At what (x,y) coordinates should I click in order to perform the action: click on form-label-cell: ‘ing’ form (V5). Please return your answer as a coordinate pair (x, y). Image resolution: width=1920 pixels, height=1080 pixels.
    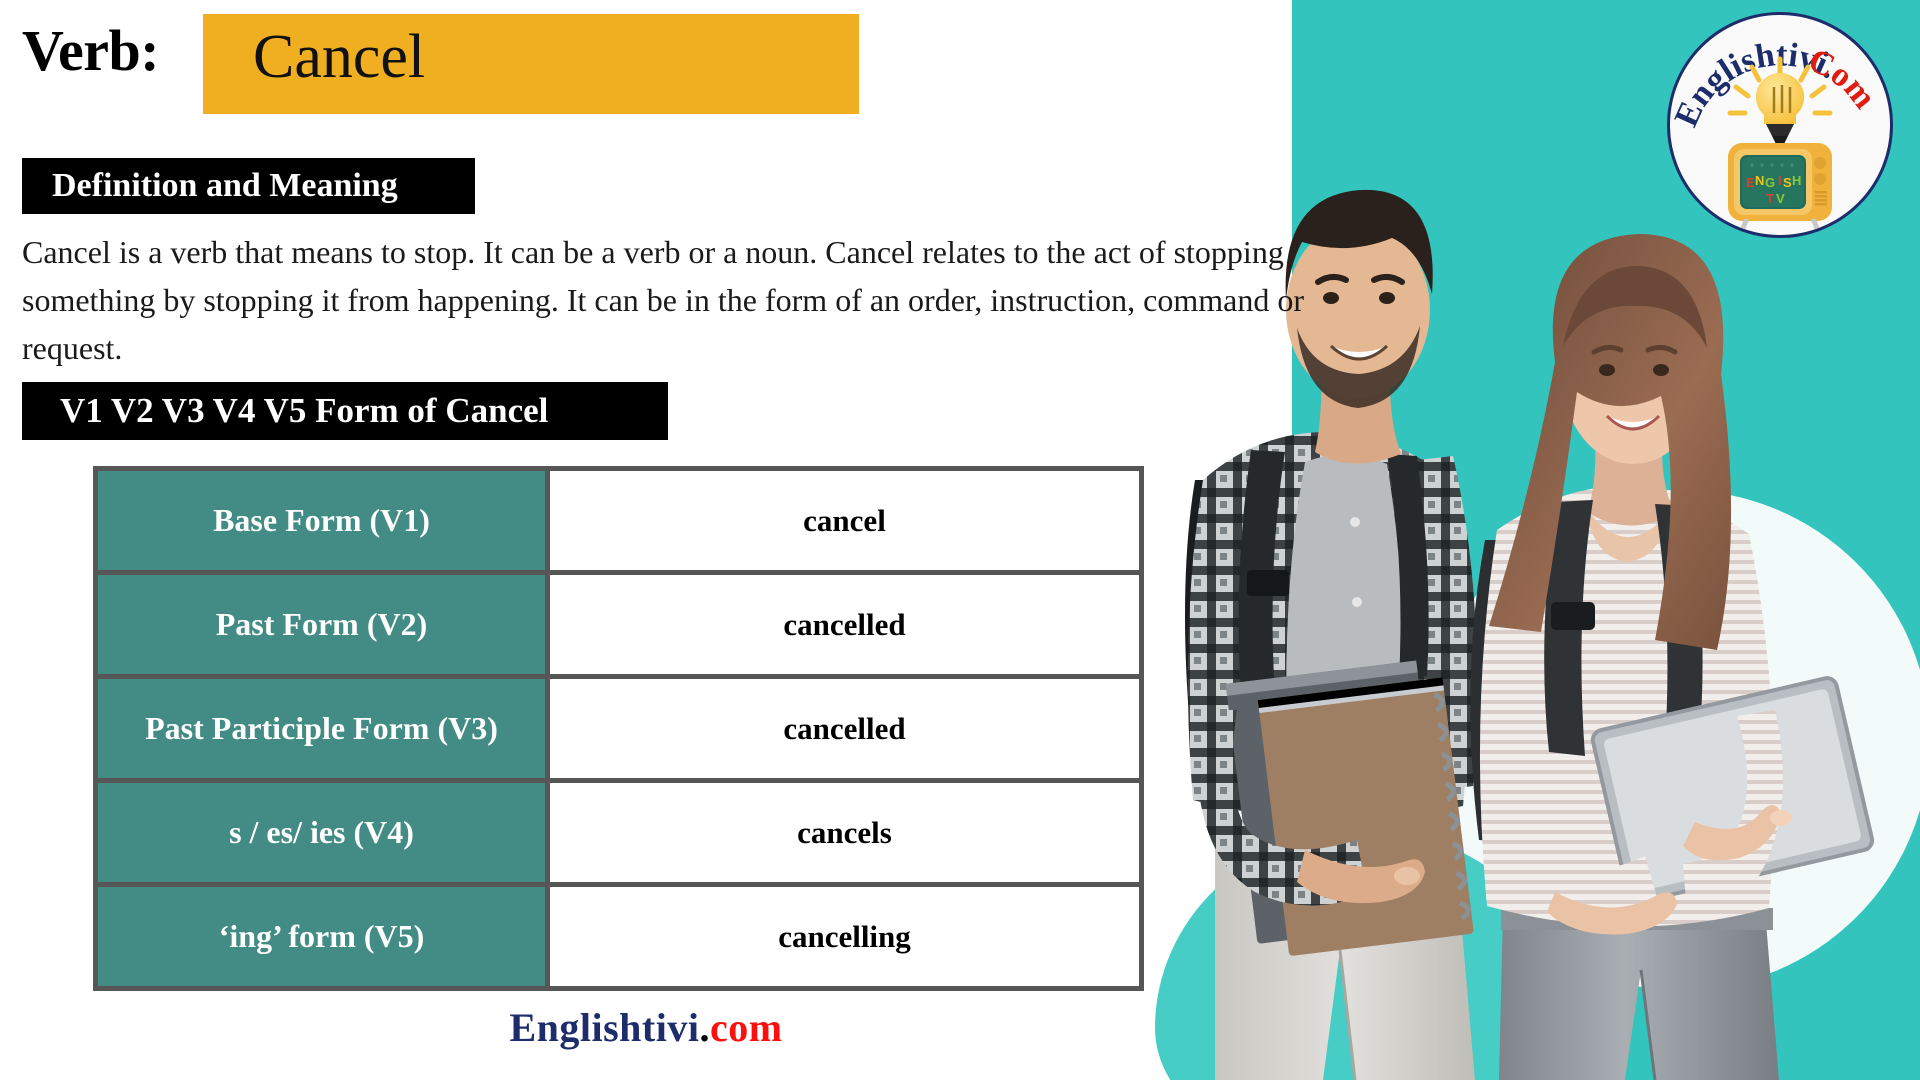
    Looking at the image, I should click on (321, 936).